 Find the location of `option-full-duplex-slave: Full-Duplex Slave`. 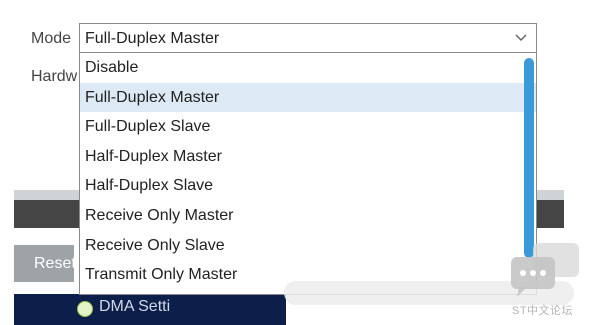

option-full-duplex-slave: Full-Duplex Slave is located at coordinates (308, 127).